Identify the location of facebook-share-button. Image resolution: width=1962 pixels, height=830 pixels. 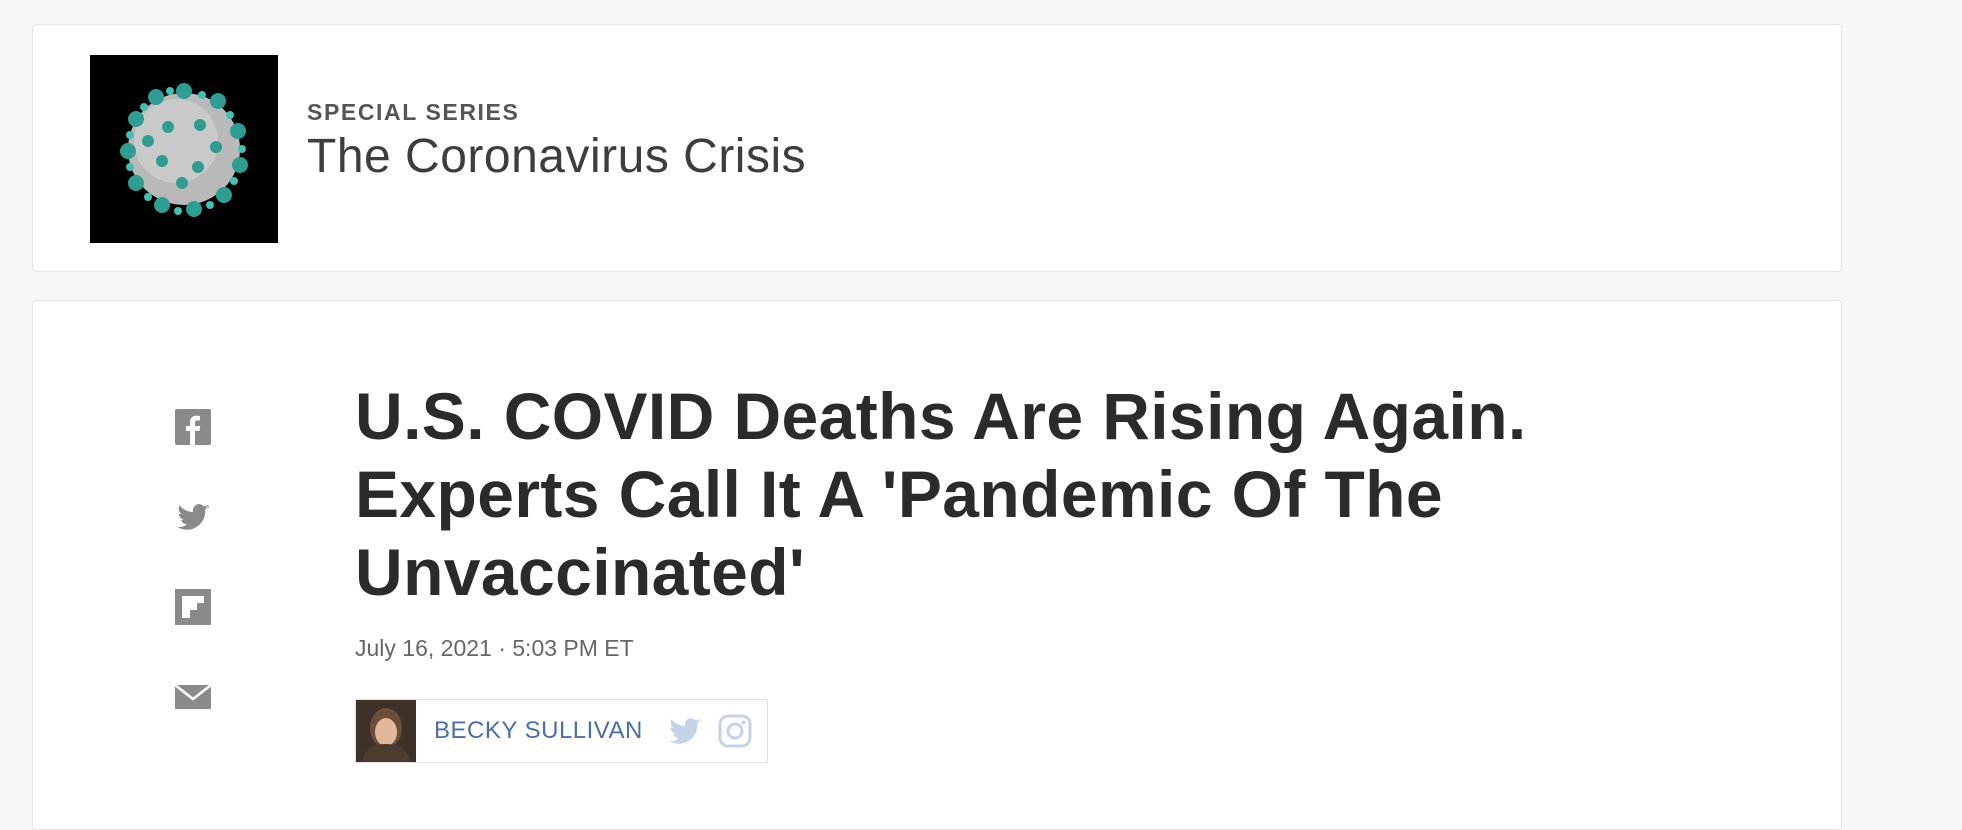
(193, 427).